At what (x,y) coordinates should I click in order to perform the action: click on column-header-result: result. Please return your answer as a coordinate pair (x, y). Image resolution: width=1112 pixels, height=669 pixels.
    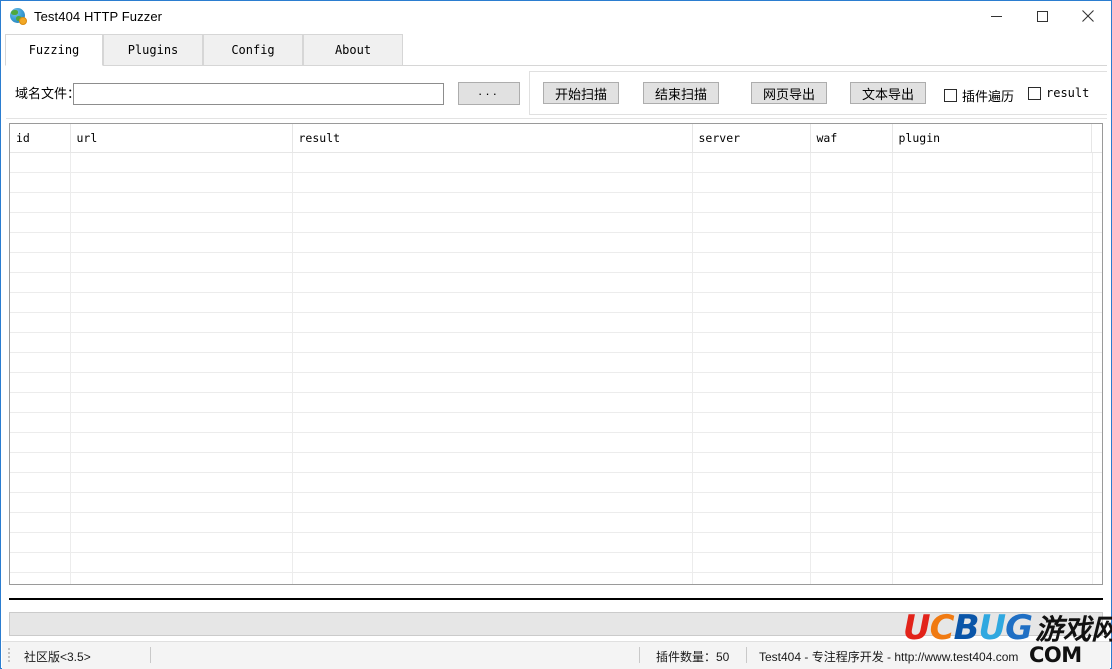
    Looking at the image, I should click on (492, 138).